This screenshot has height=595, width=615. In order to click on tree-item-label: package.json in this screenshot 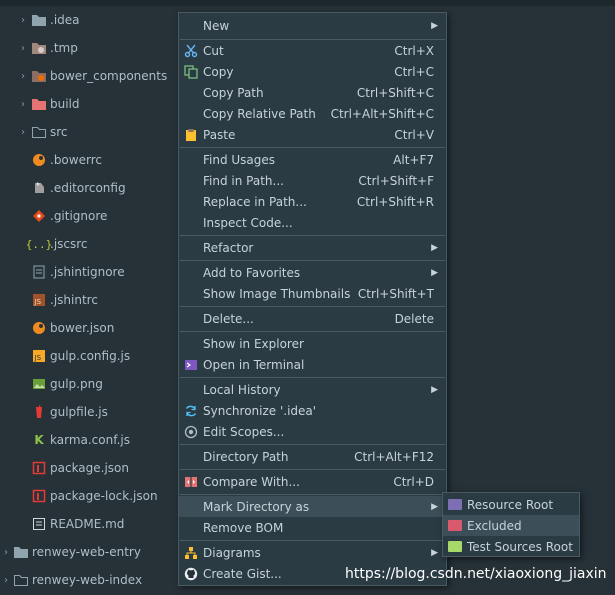, I will do `click(90, 468)`.